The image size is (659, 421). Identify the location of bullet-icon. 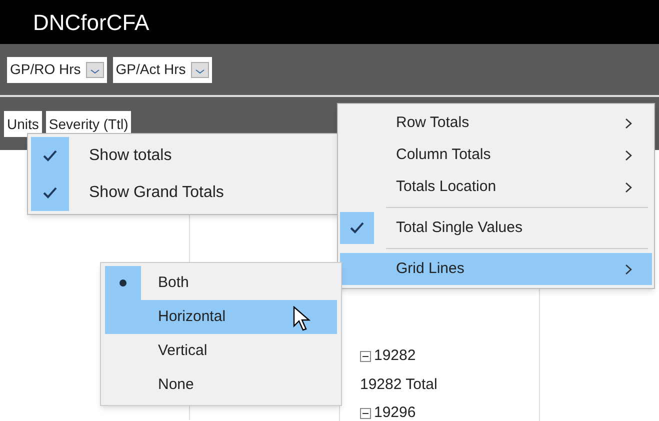
(123, 283).